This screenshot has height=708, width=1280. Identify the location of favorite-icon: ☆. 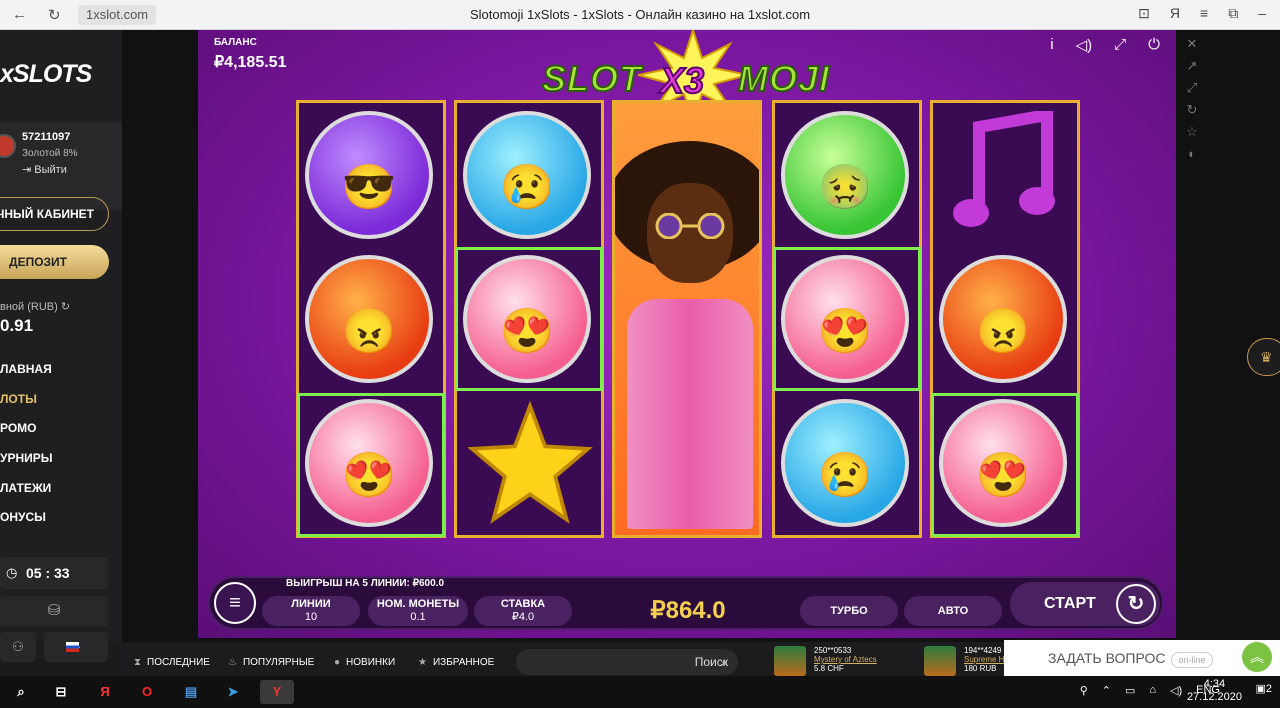
(1192, 132).